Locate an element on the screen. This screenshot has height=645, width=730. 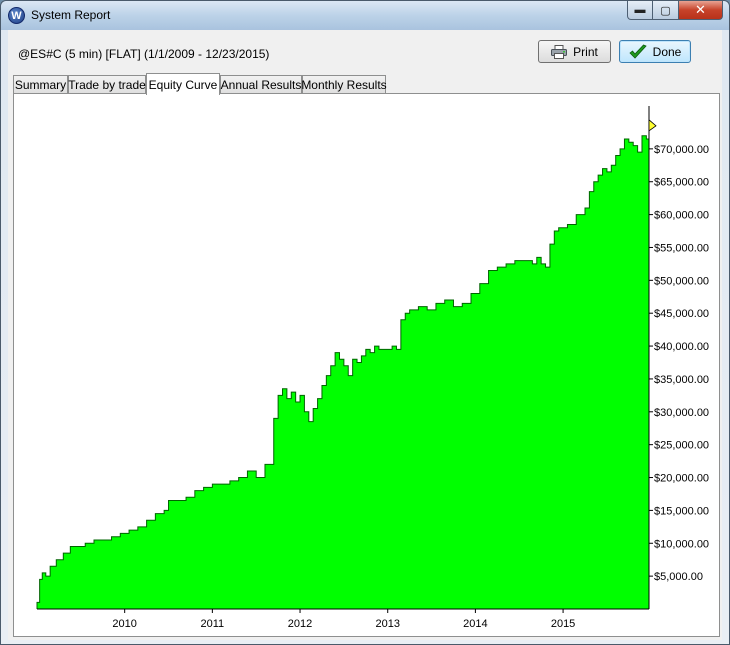
y-tick-label: $55,000.00 is located at coordinates (681, 248).